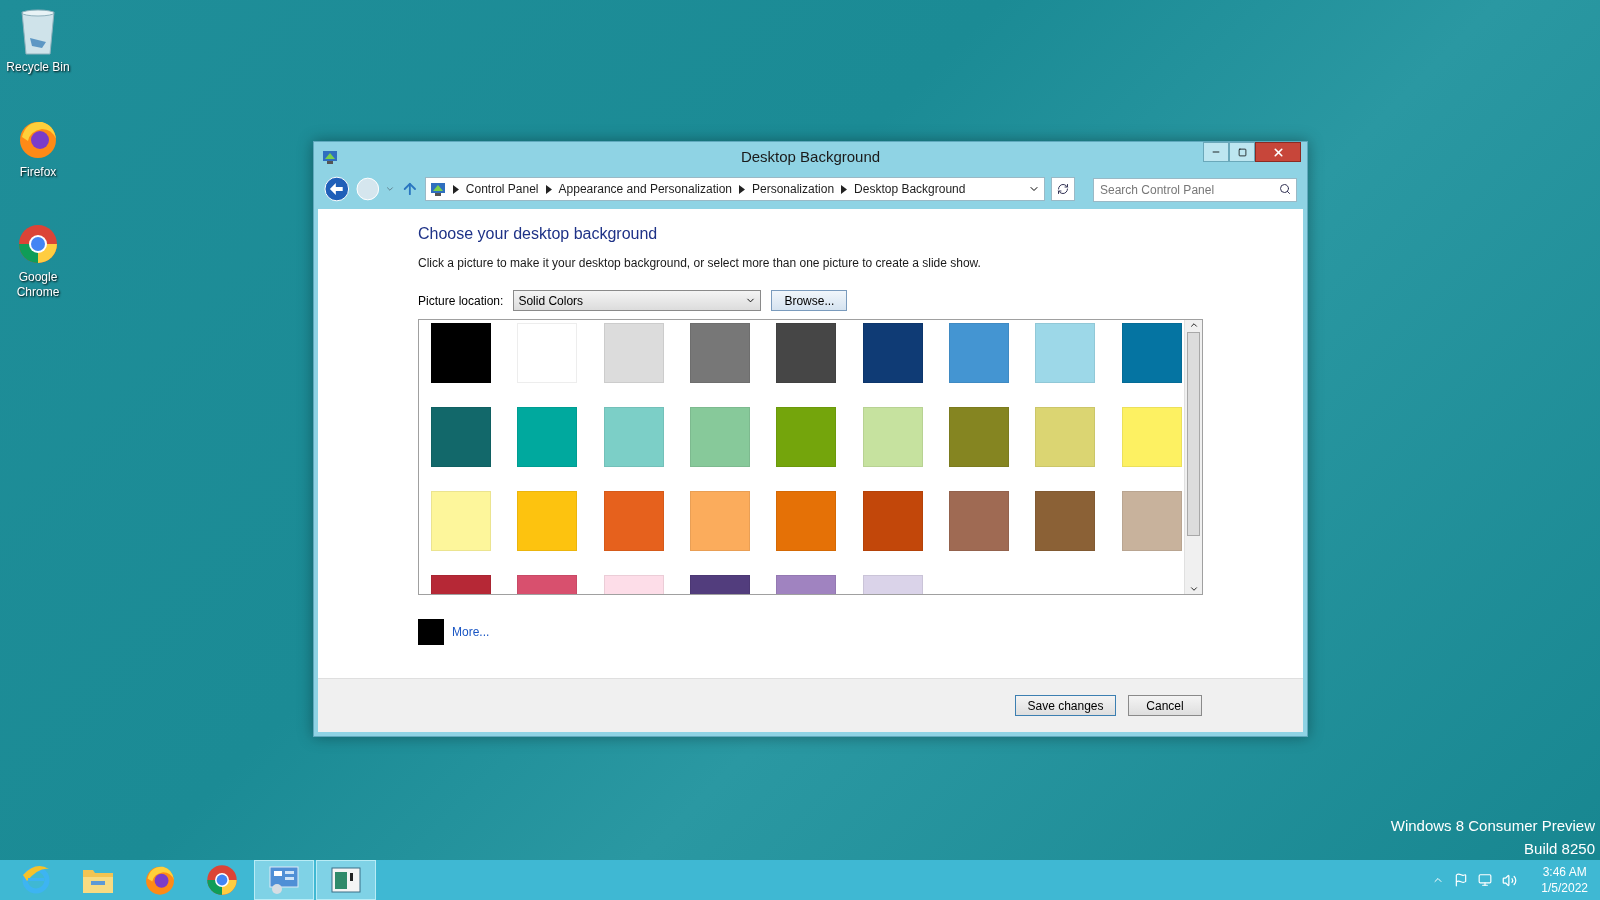 This screenshot has width=1600, height=900. I want to click on refresh-icon, so click(1063, 189).